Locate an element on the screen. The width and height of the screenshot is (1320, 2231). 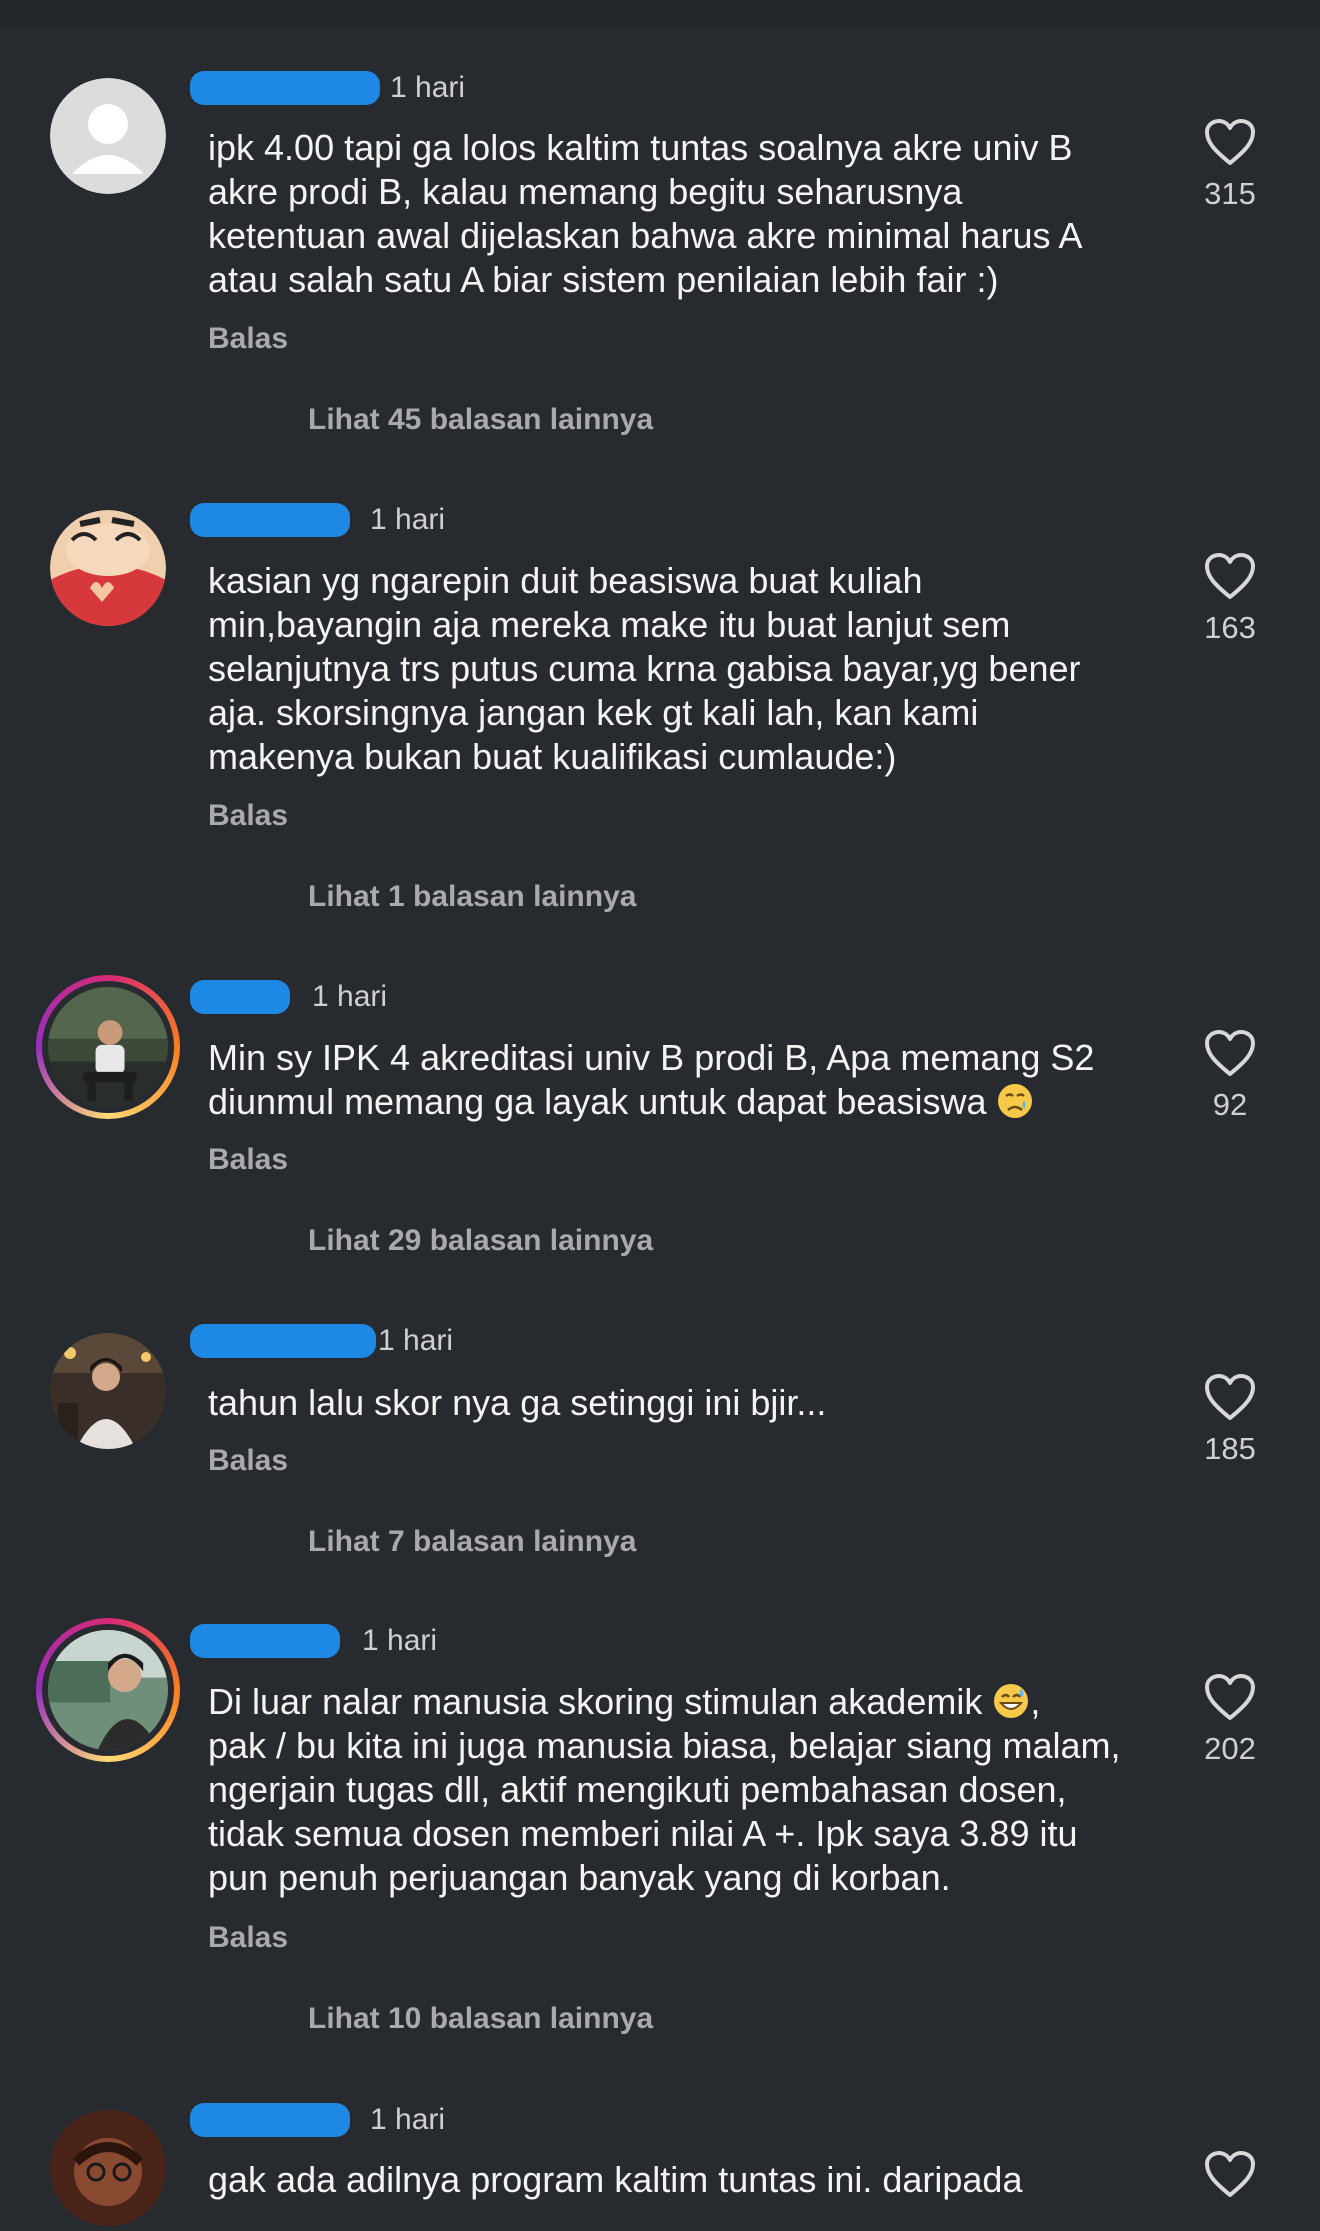
like-control: 92 is located at coordinates (1230, 1076).